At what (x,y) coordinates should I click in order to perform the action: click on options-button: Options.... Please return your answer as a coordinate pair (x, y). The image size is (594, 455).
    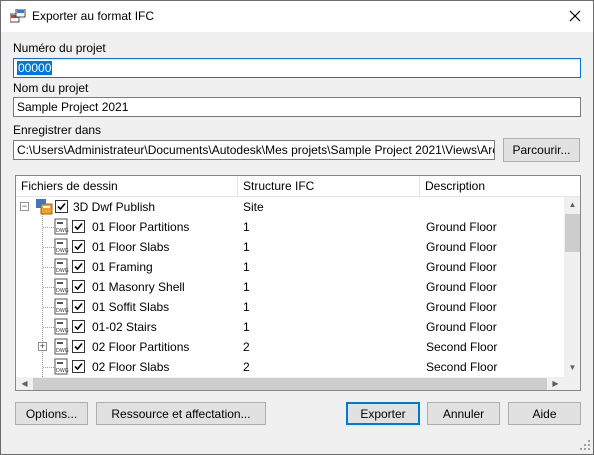
    Looking at the image, I should click on (51, 413).